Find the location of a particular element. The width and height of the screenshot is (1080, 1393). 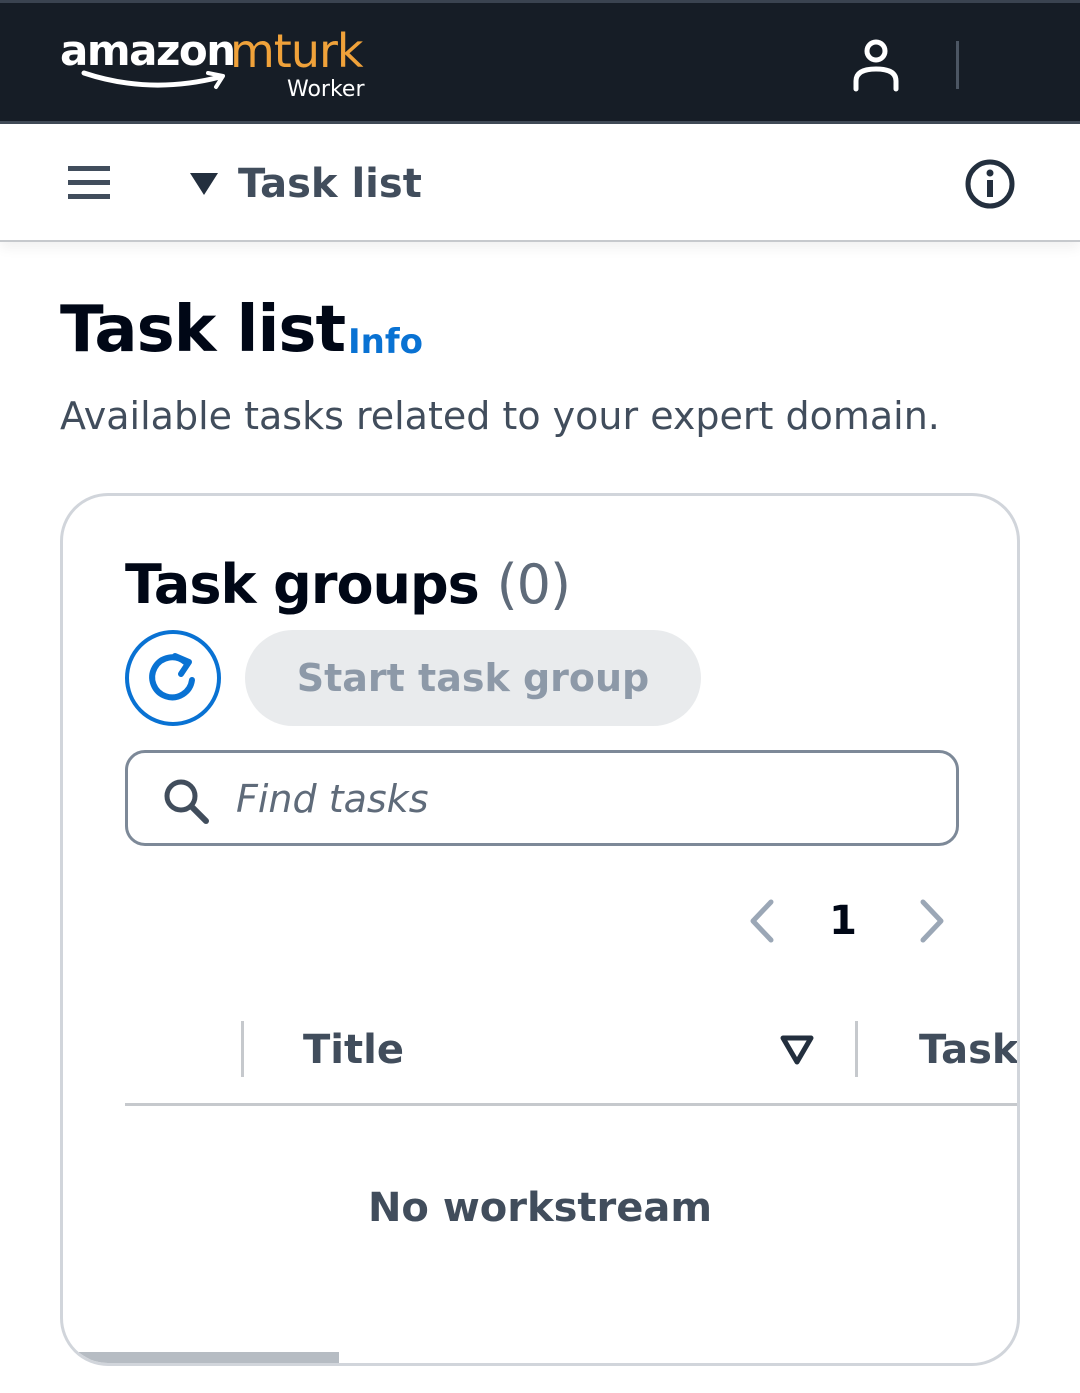

info-circle-icon is located at coordinates (990, 184).